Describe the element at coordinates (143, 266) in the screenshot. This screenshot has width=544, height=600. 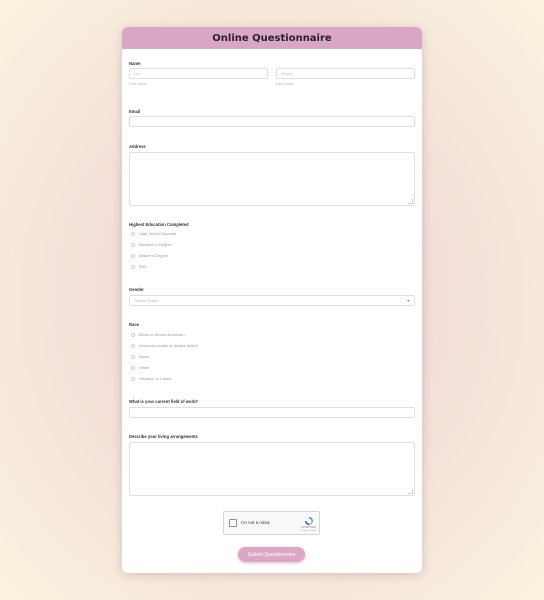
I see `option-label: PhD` at that location.